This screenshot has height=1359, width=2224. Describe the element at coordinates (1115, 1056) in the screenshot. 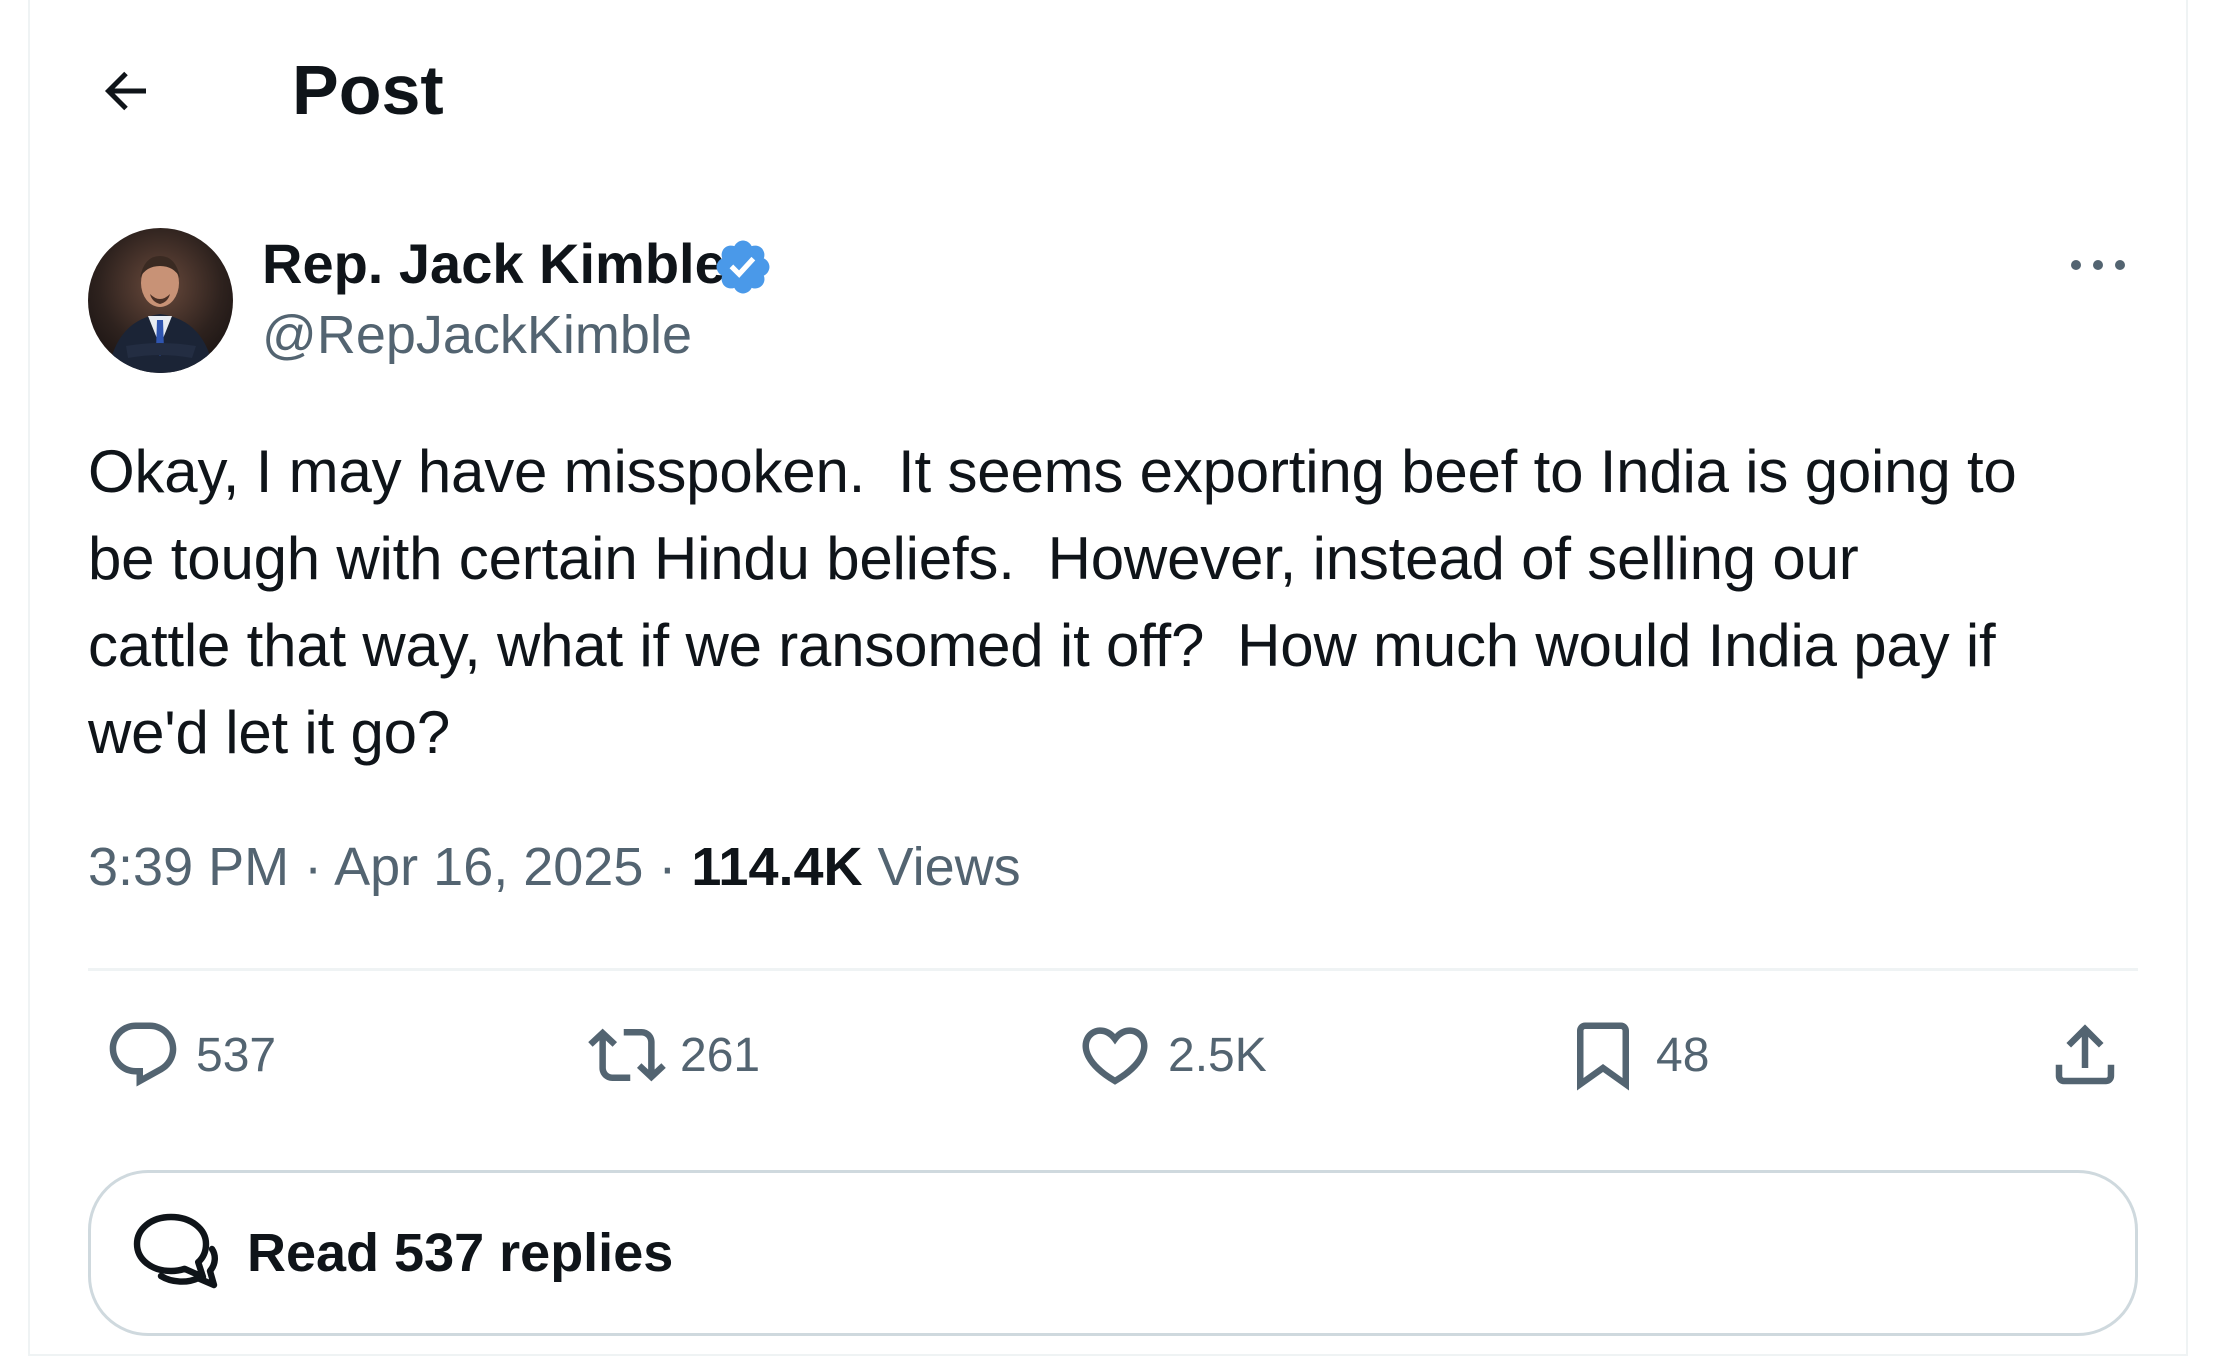

I see `heart-icon` at that location.